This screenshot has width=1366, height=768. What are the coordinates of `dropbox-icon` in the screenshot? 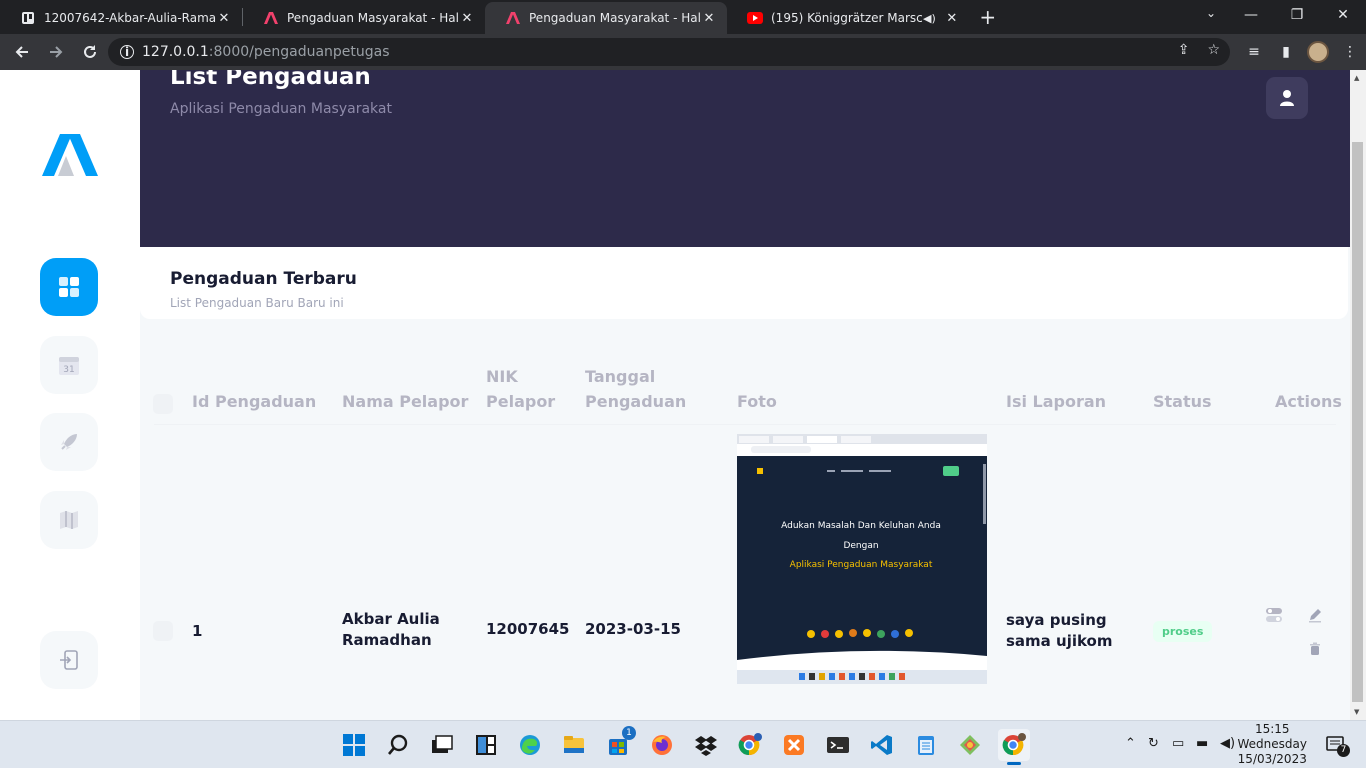 It's located at (706, 745).